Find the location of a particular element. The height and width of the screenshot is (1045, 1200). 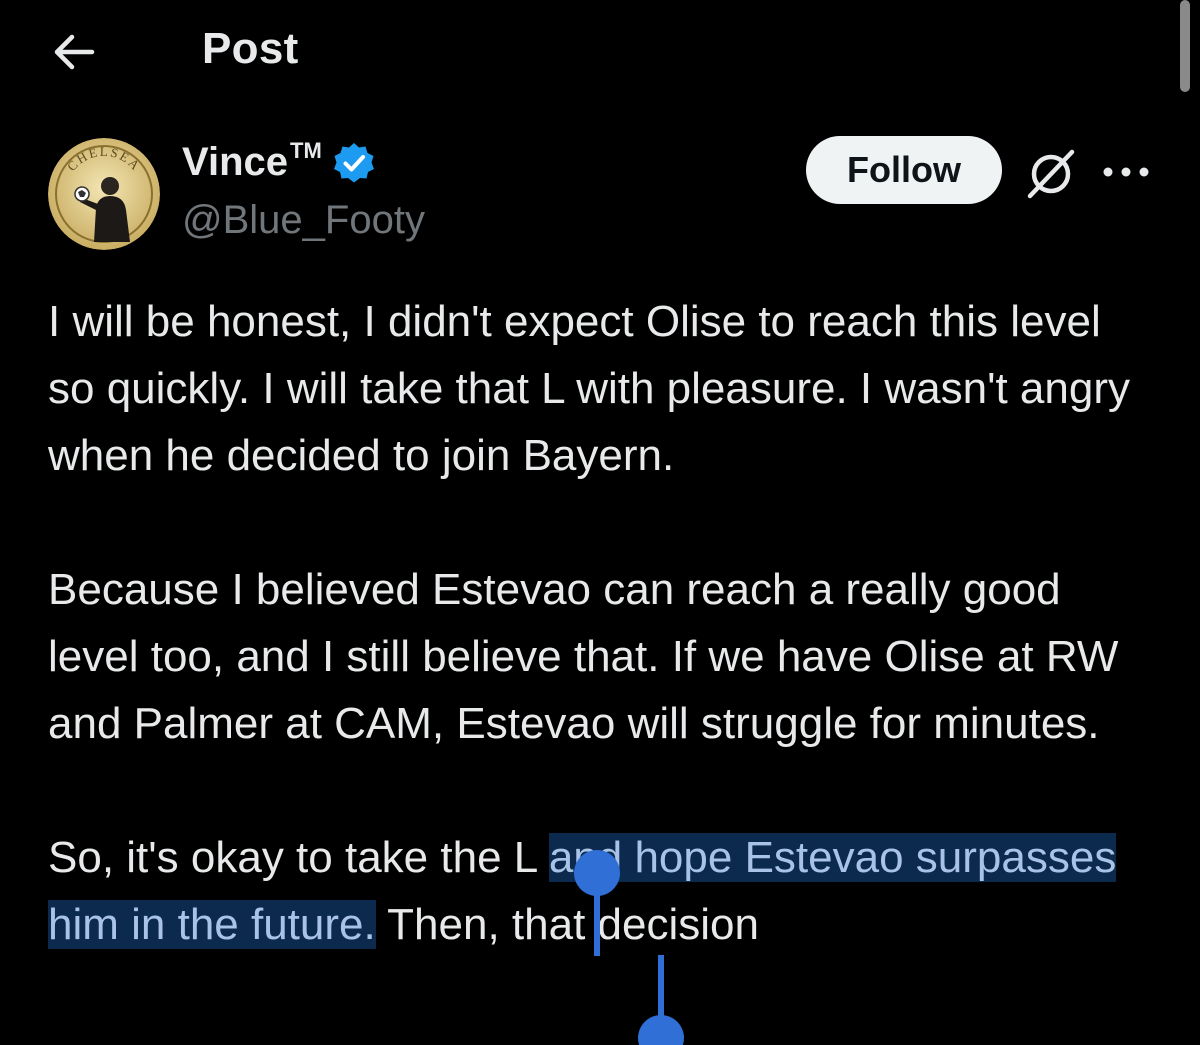

trademark-mark: TM is located at coordinates (306, 150).